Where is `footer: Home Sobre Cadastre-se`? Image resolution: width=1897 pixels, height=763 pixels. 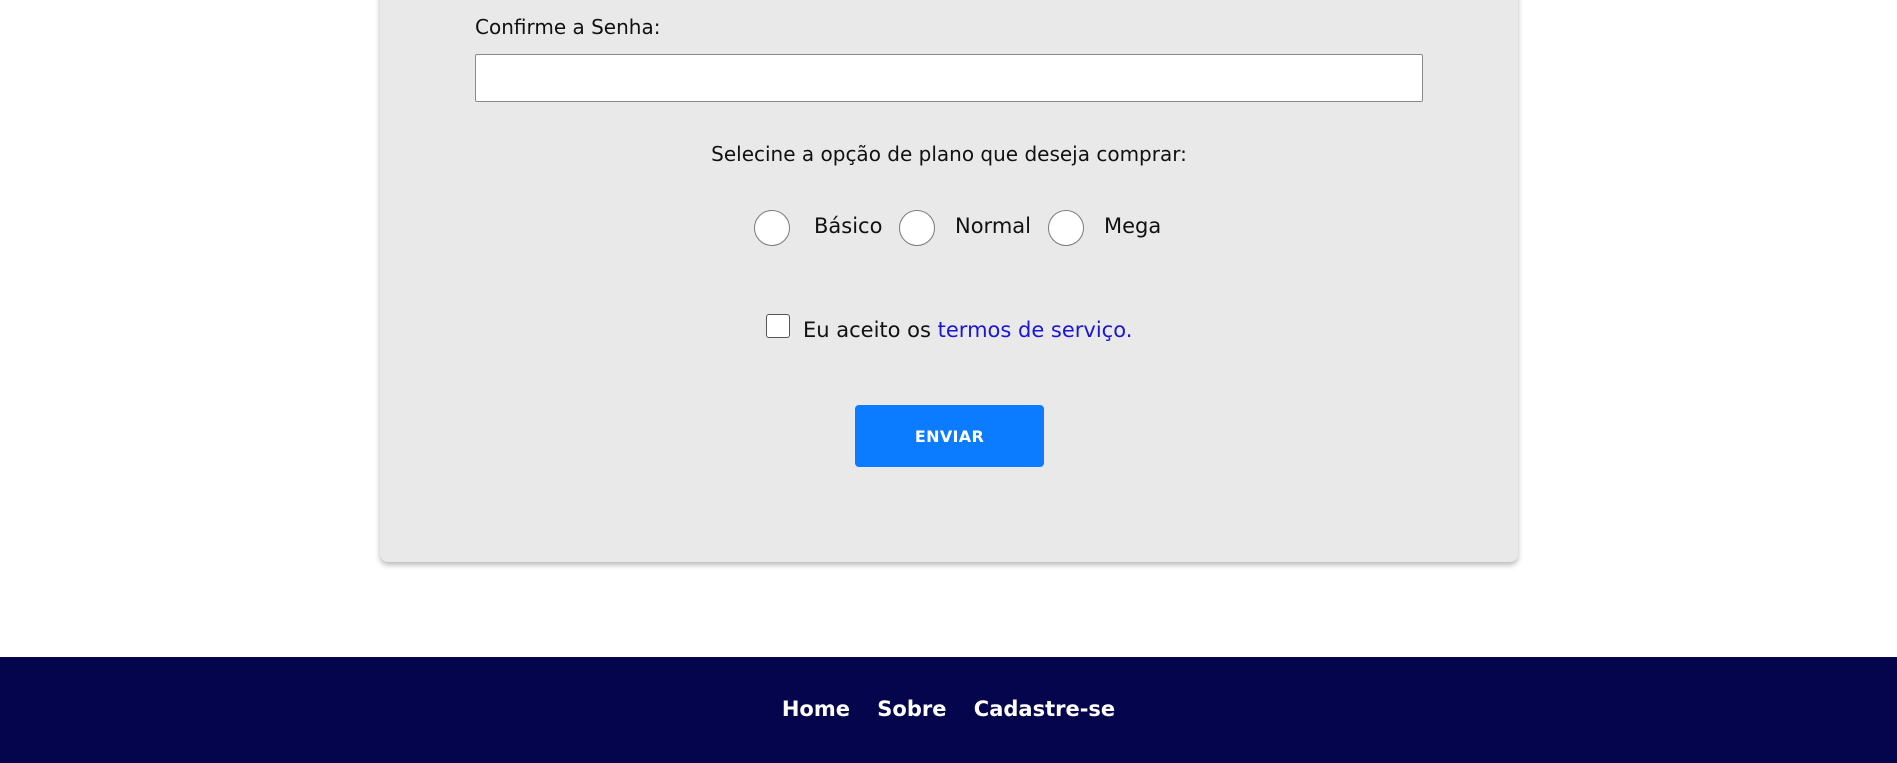
footer: Home Sobre Cadastre-se is located at coordinates (948, 710).